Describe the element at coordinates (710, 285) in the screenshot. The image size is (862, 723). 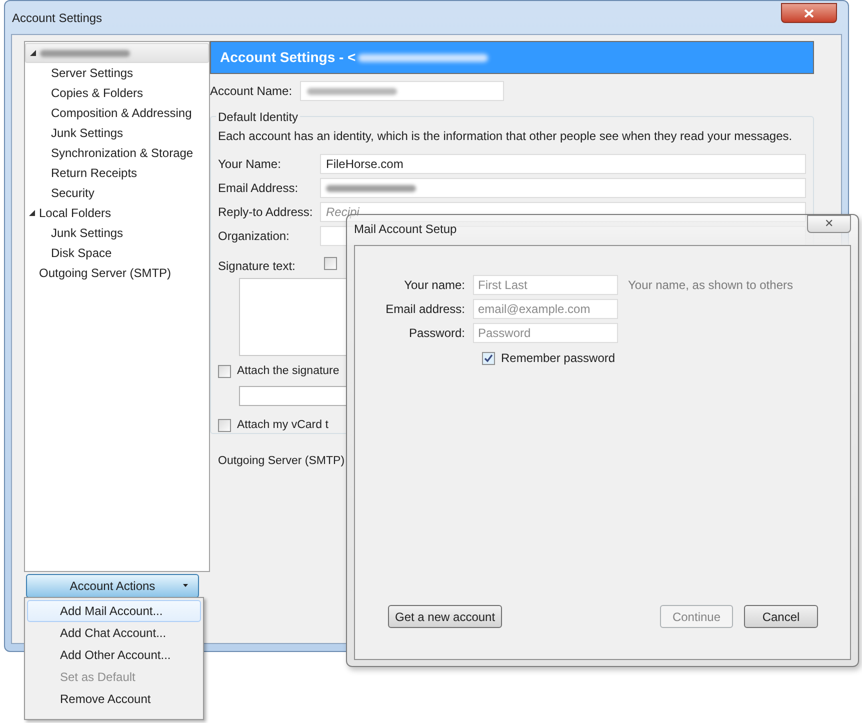
I see `hint-text: Your name, as shown to others` at that location.